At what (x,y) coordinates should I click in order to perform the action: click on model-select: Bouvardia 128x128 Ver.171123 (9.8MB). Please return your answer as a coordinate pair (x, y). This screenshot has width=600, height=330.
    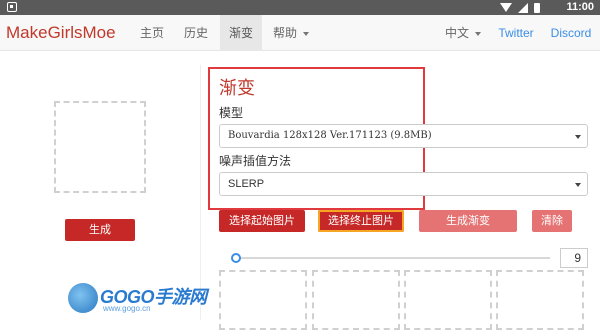
    Looking at the image, I should click on (403, 136).